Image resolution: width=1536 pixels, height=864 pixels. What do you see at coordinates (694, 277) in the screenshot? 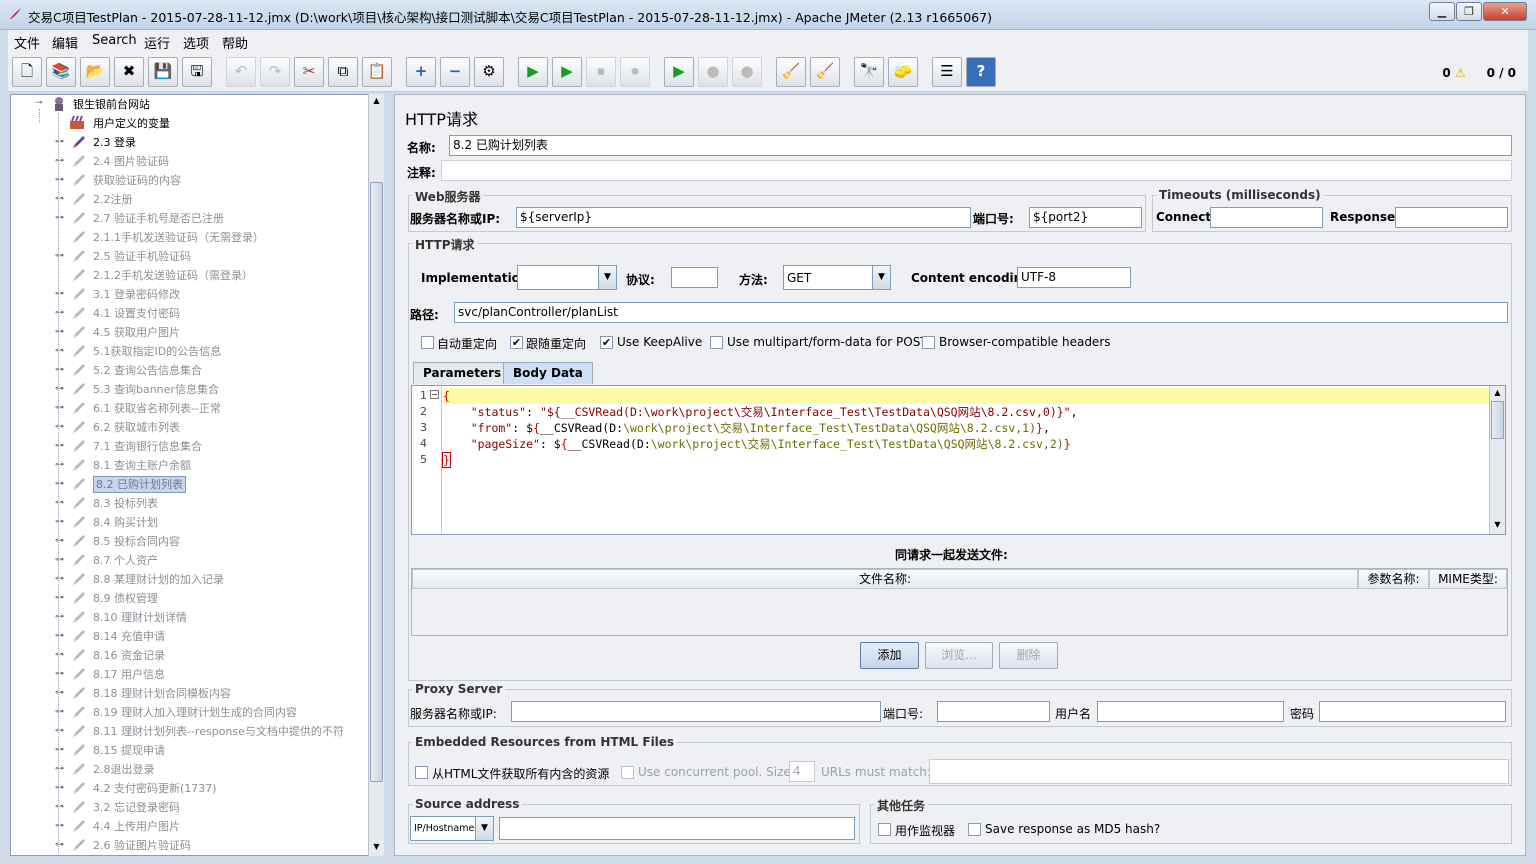
I see `protocol-input` at bounding box center [694, 277].